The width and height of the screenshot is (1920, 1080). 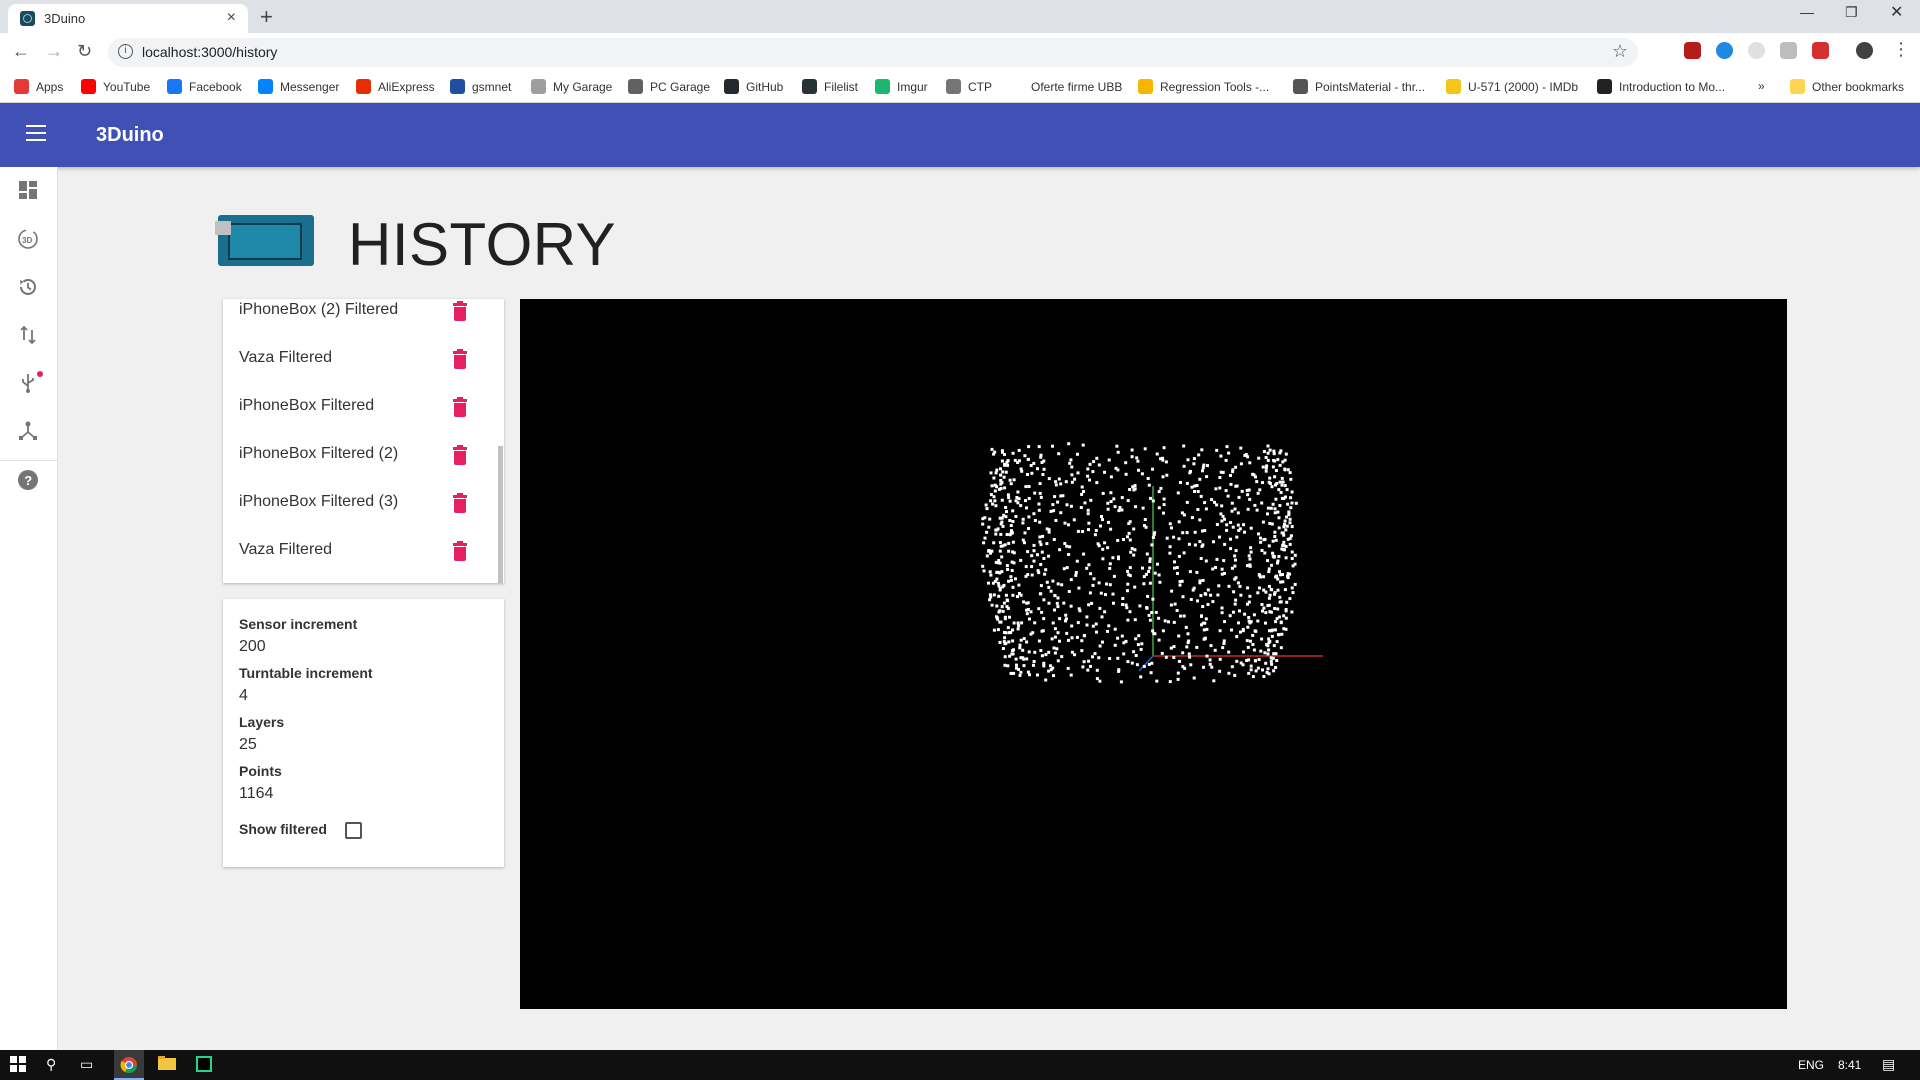 I want to click on bookmark: U-571 (2000) - IMDb, so click(x=1512, y=86).